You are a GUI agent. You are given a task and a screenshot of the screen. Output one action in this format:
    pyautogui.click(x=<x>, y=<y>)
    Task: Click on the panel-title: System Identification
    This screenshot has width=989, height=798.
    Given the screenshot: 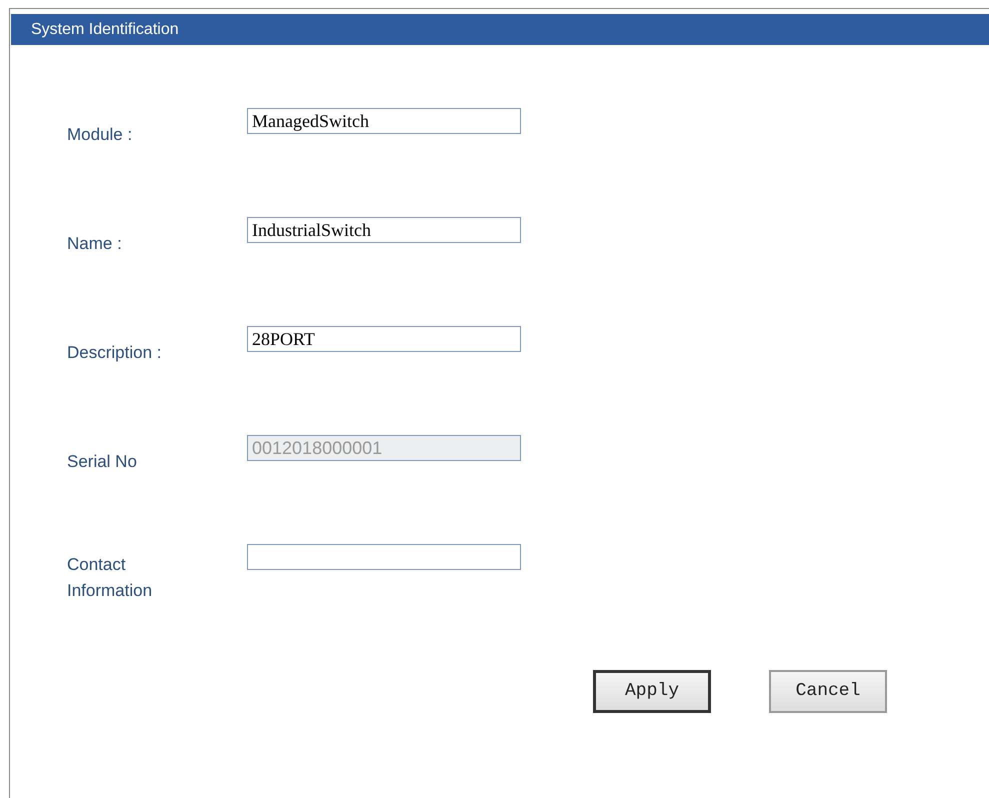 What is the action you would take?
    pyautogui.click(x=500, y=29)
    